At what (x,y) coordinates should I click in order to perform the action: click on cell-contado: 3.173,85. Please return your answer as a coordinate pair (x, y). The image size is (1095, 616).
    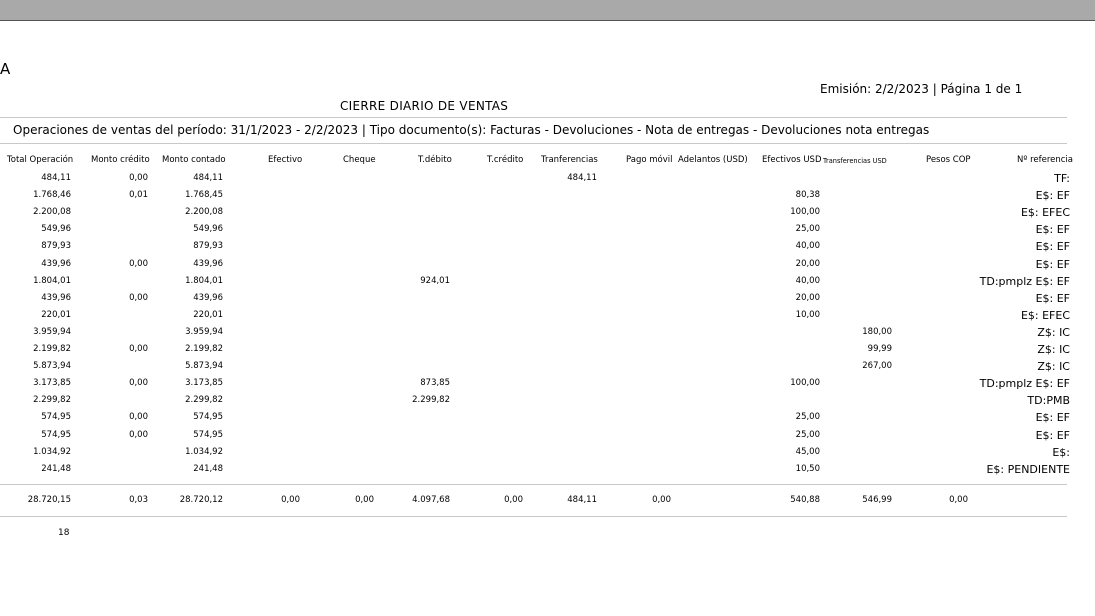
    Looking at the image, I should click on (204, 383).